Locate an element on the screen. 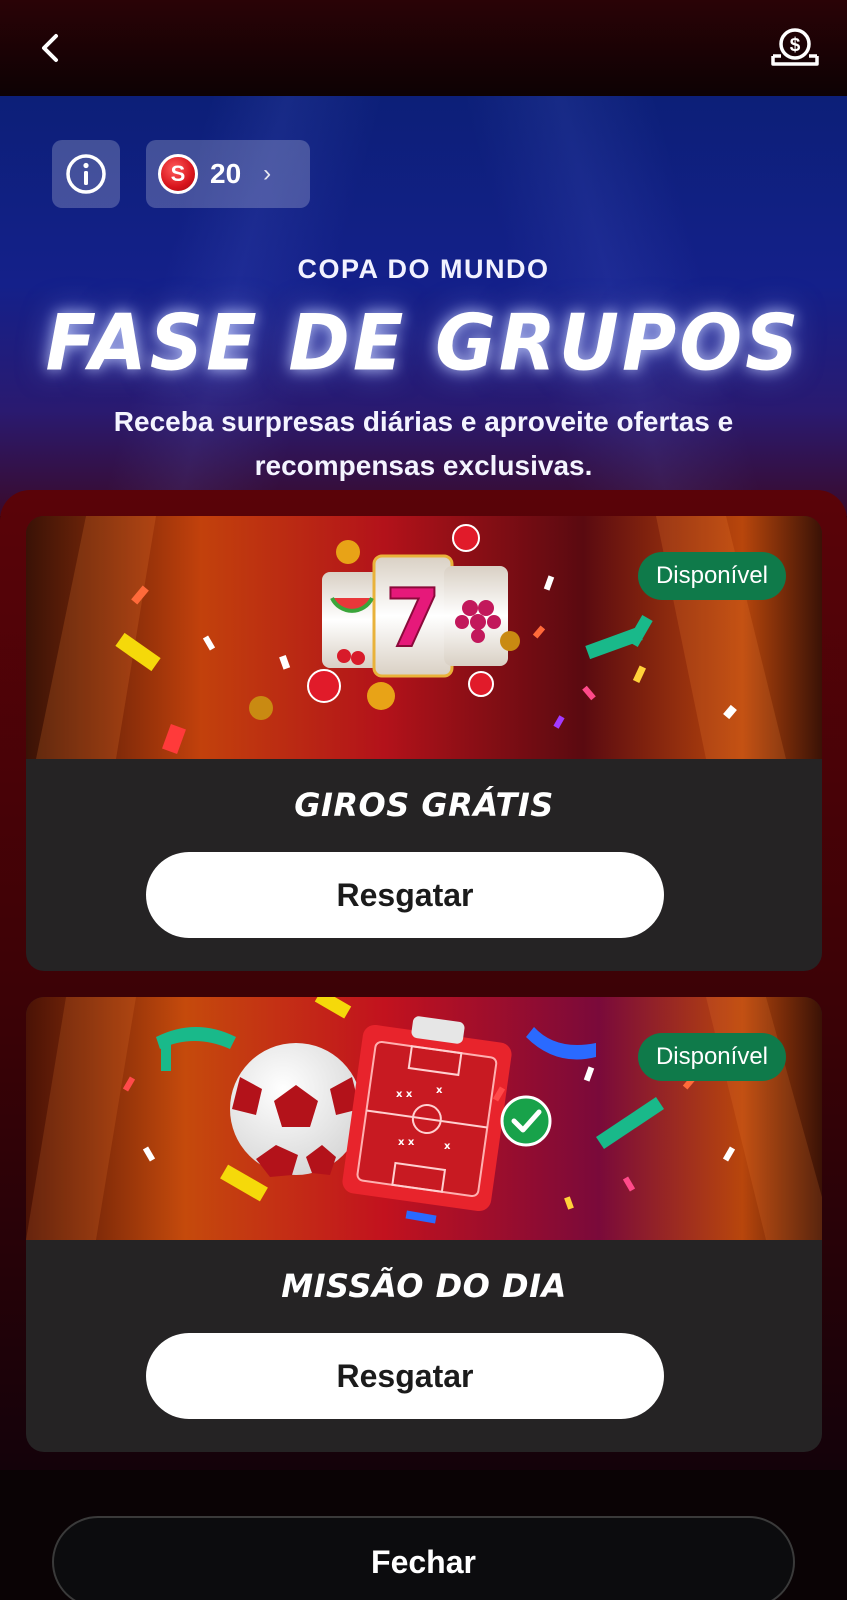 This screenshot has height=1600, width=847. coin-symbol: S is located at coordinates (178, 173).